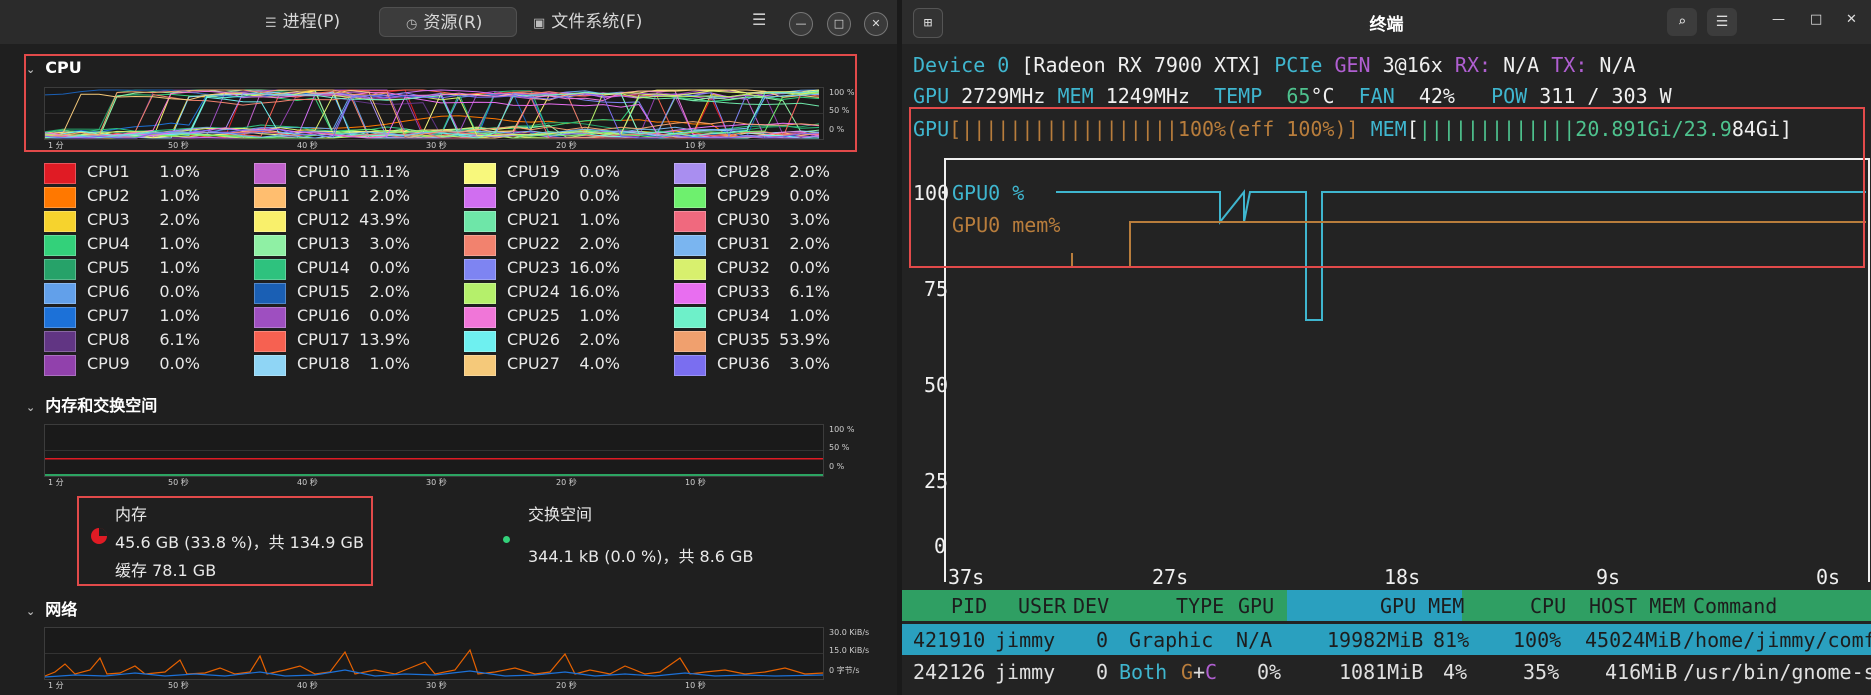 The width and height of the screenshot is (1871, 695). Describe the element at coordinates (969, 606) in the screenshot. I see `col-pid: PID` at that location.